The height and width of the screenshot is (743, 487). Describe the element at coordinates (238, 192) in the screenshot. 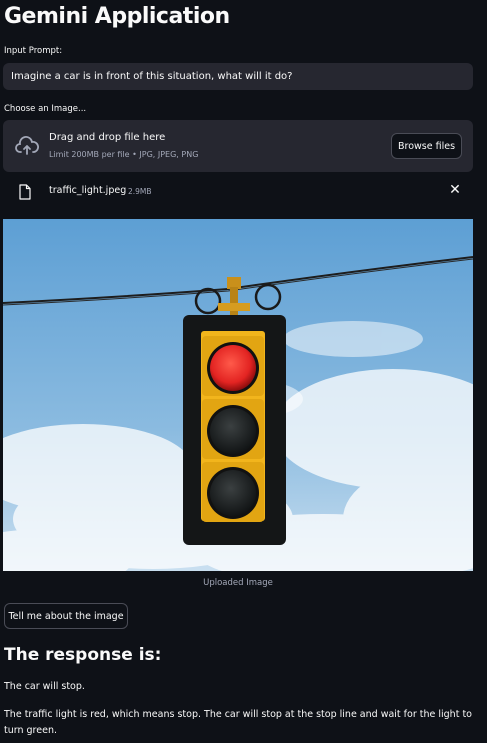

I see `uploaded-file-row: traffic_light.jpeg 2.9MB ✕` at that location.